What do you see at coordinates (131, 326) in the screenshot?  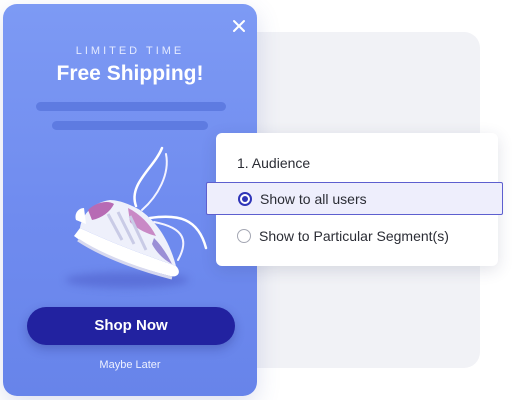 I see `shop-now-button: Shop Now` at bounding box center [131, 326].